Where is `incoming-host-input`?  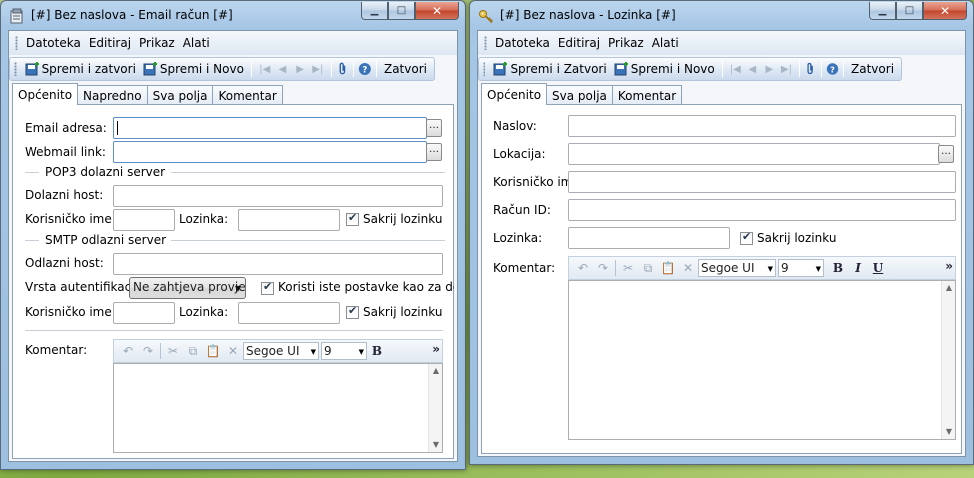 incoming-host-input is located at coordinates (278, 196).